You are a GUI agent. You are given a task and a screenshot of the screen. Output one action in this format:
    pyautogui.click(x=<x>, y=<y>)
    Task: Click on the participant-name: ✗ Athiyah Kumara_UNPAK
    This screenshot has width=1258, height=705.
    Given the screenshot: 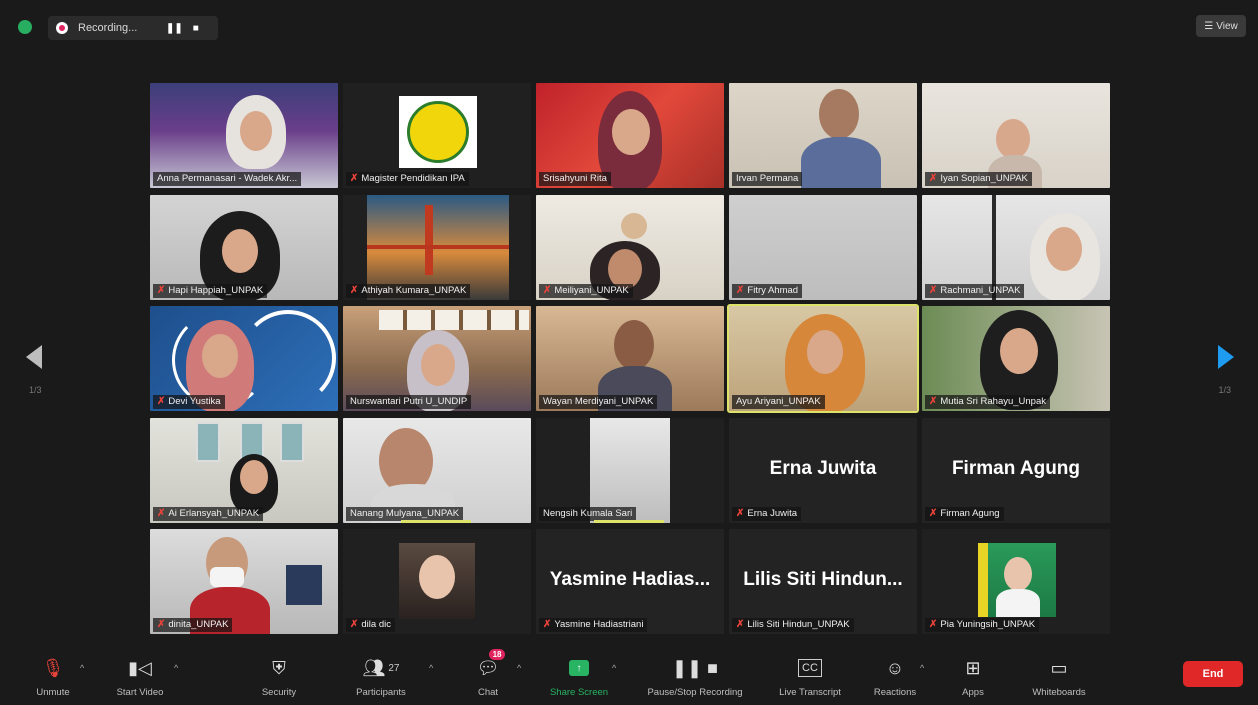 What is the action you would take?
    pyautogui.click(x=408, y=290)
    